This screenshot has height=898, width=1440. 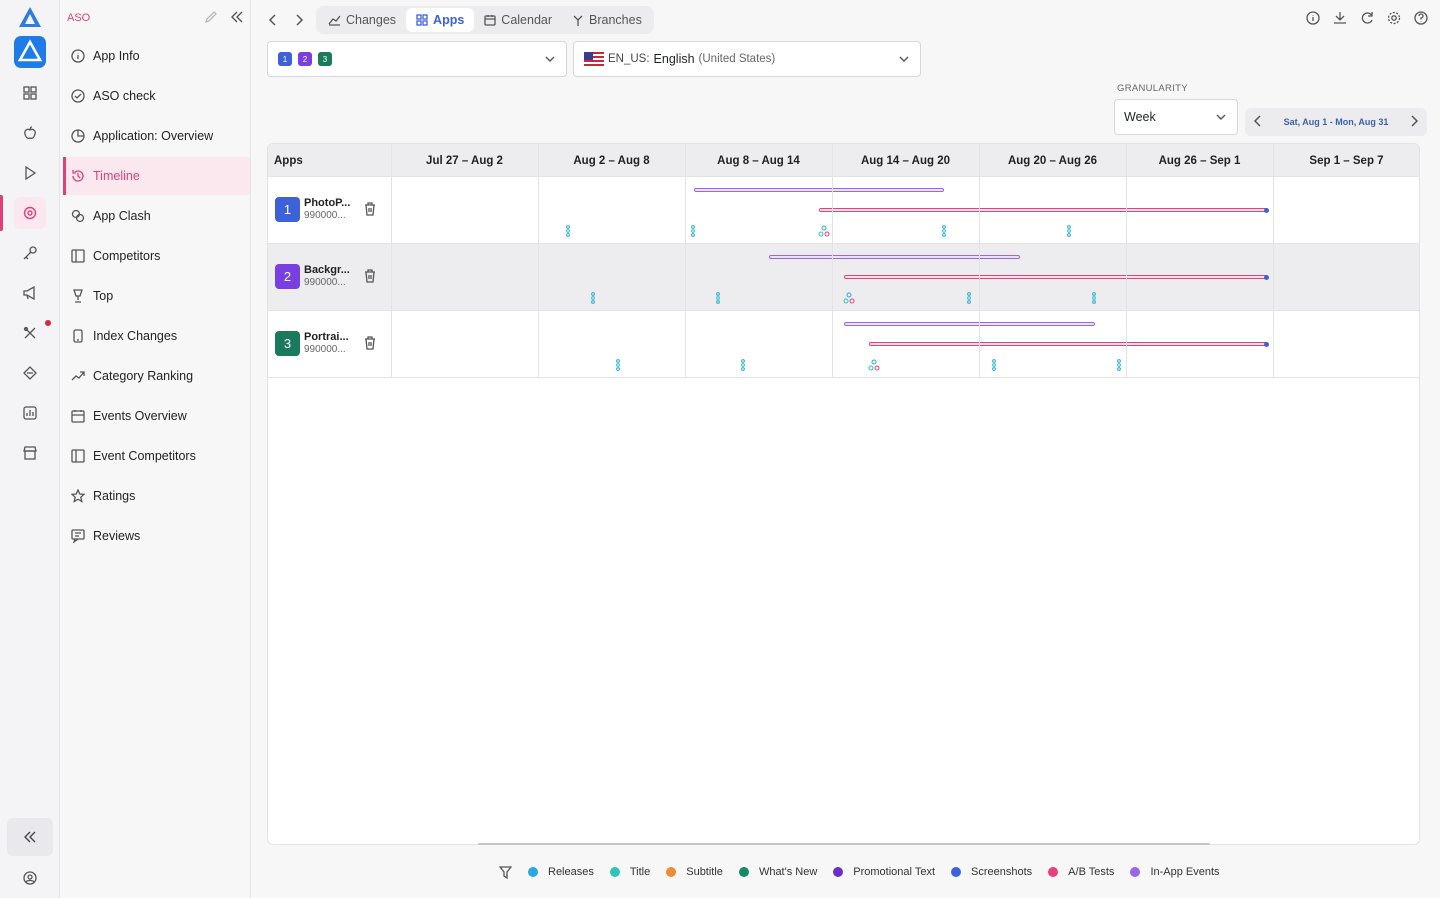 What do you see at coordinates (156, 336) in the screenshot?
I see `sidebar-item-index-changes: Index Changes` at bounding box center [156, 336].